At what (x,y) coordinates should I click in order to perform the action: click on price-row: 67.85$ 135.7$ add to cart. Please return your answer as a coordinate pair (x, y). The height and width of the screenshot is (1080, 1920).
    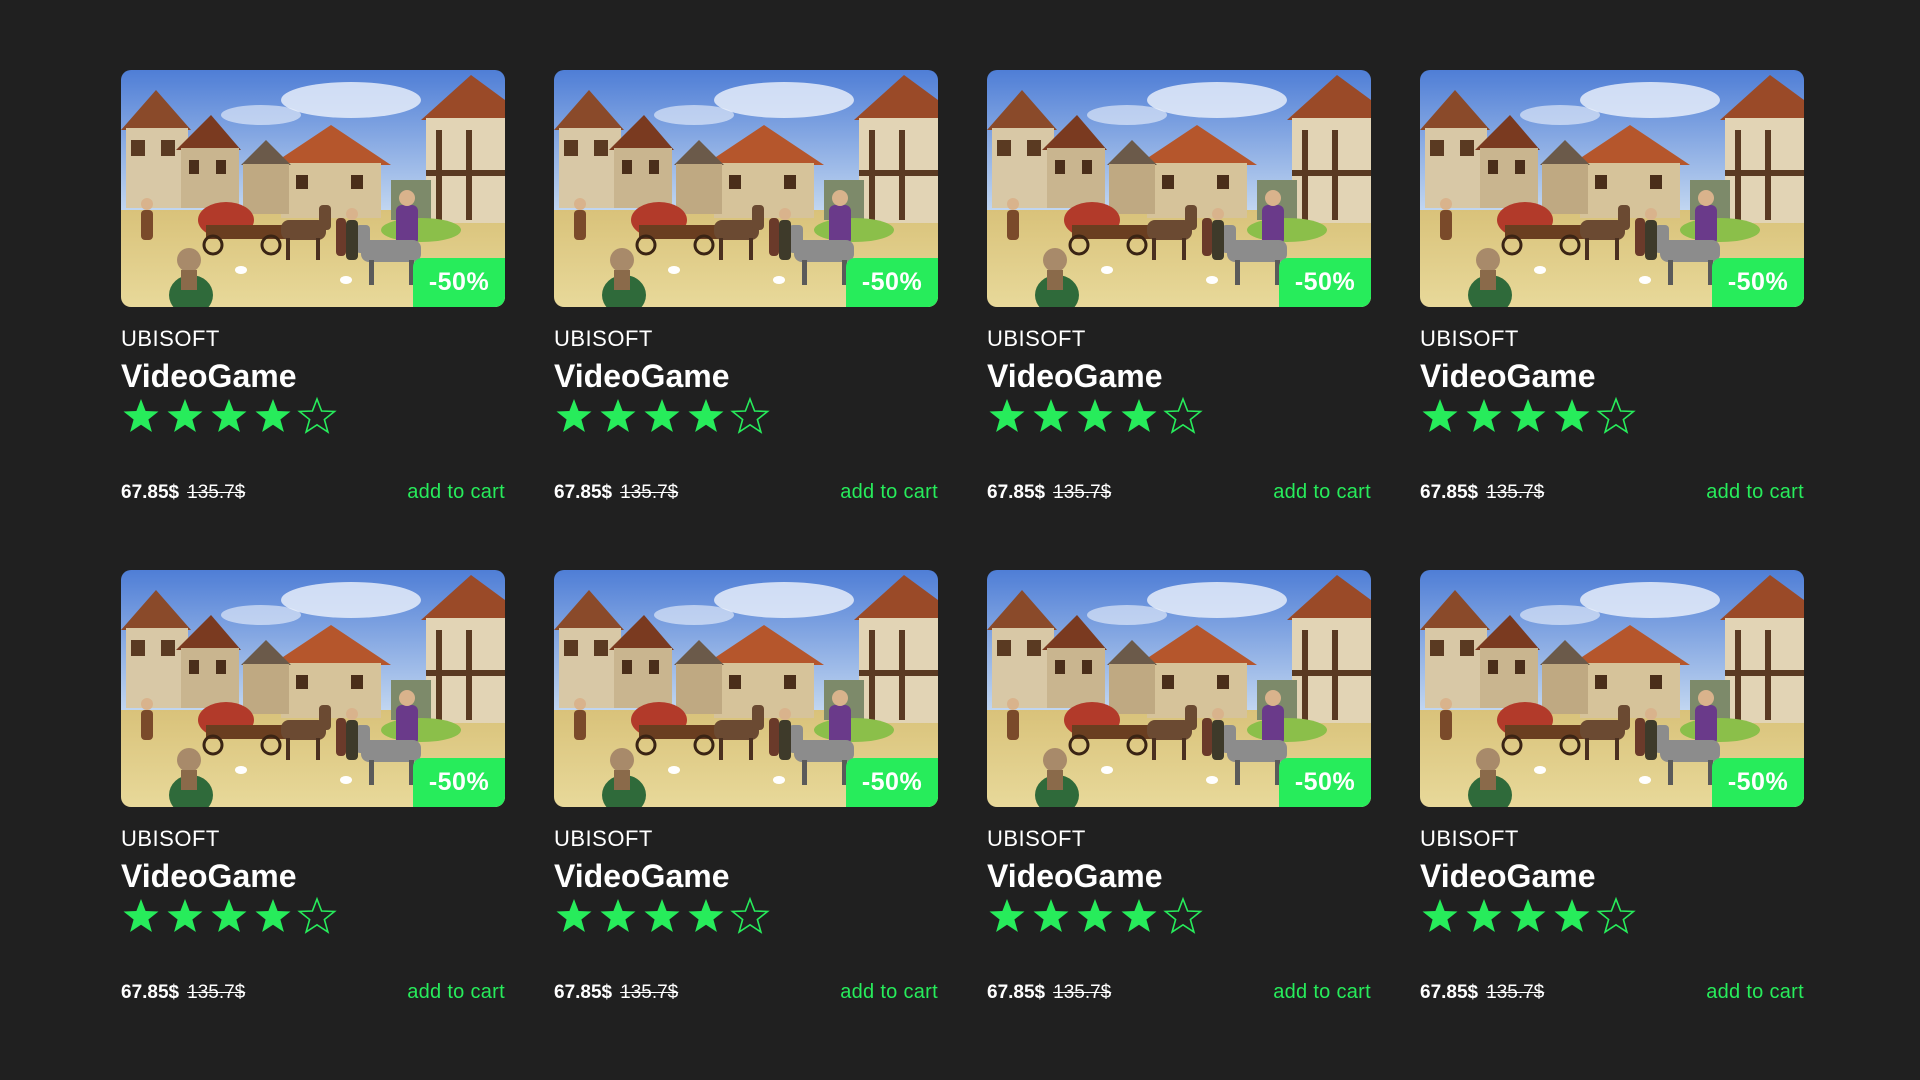
    Looking at the image, I should click on (746, 992).